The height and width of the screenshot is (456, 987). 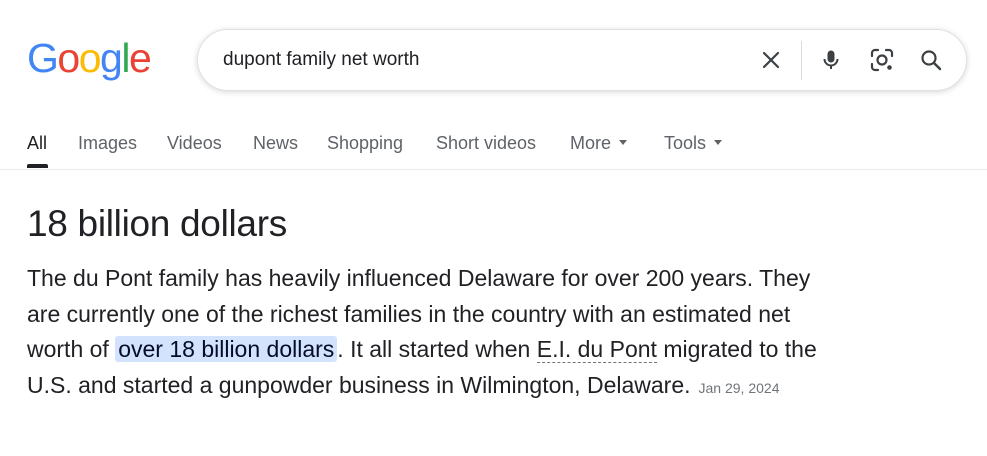 I want to click on answer-title: 18 billion dollars, so click(x=157, y=223).